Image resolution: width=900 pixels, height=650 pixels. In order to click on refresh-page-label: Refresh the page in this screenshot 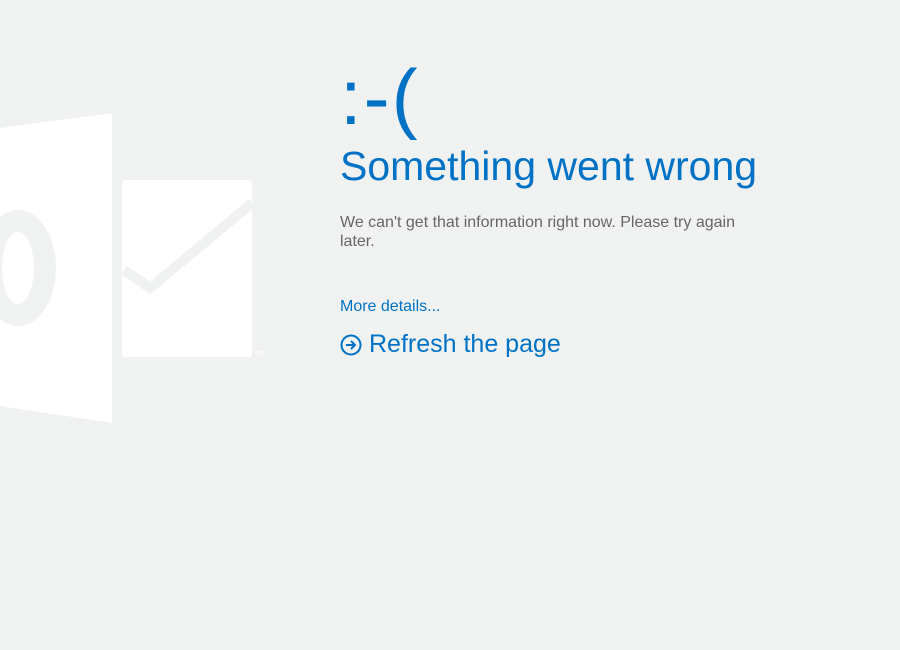, I will do `click(465, 344)`.